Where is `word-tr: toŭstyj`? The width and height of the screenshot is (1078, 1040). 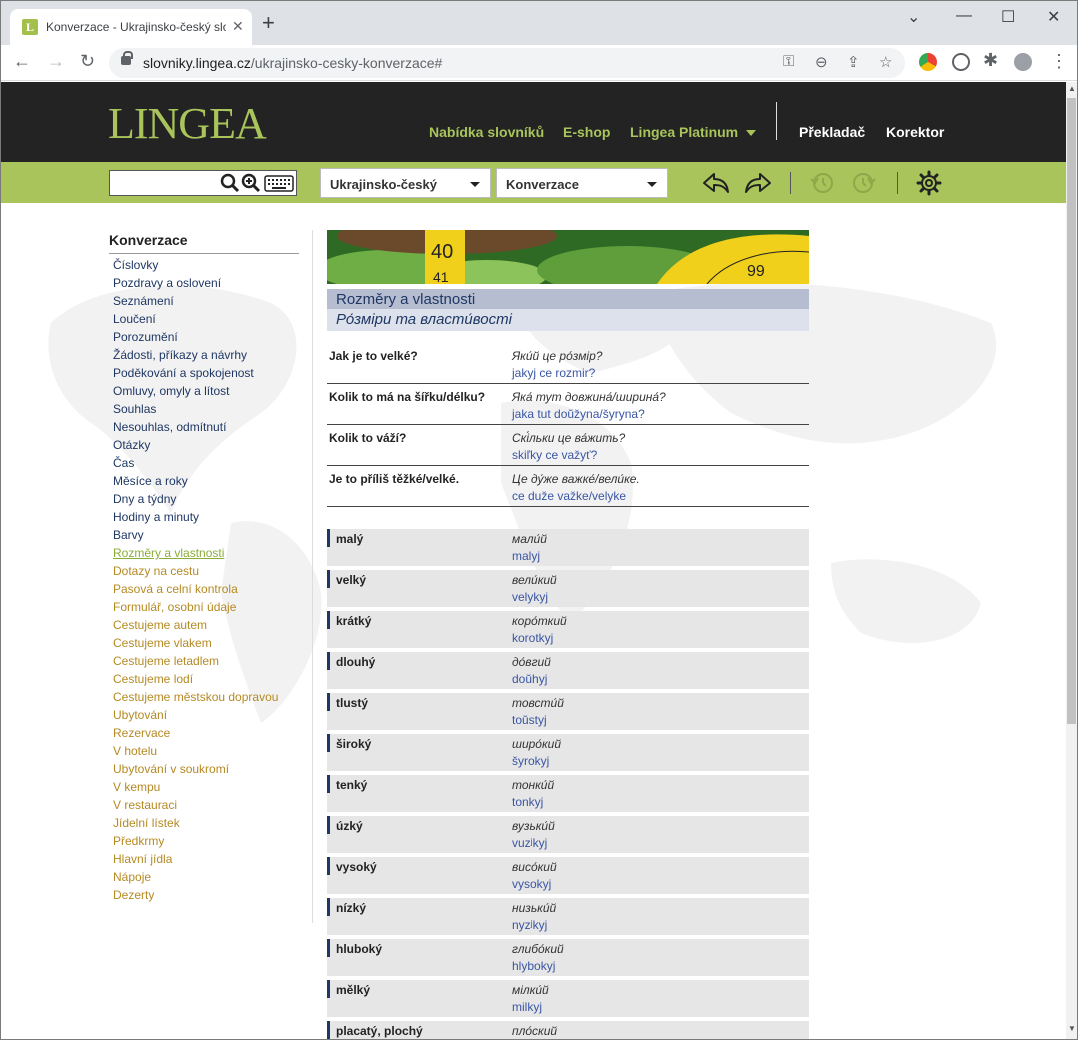 word-tr: toŭstyj is located at coordinates (529, 720).